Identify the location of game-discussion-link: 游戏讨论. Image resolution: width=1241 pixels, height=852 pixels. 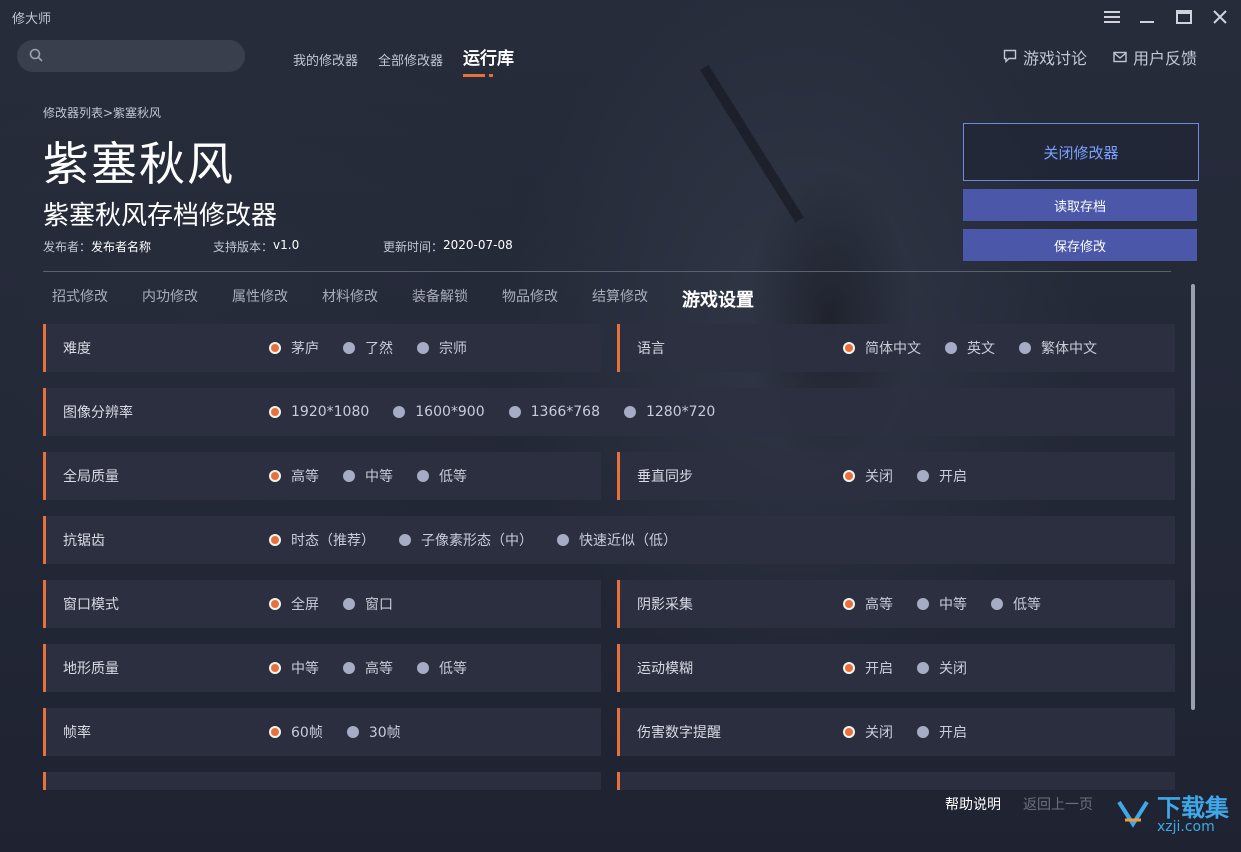
(1045, 57).